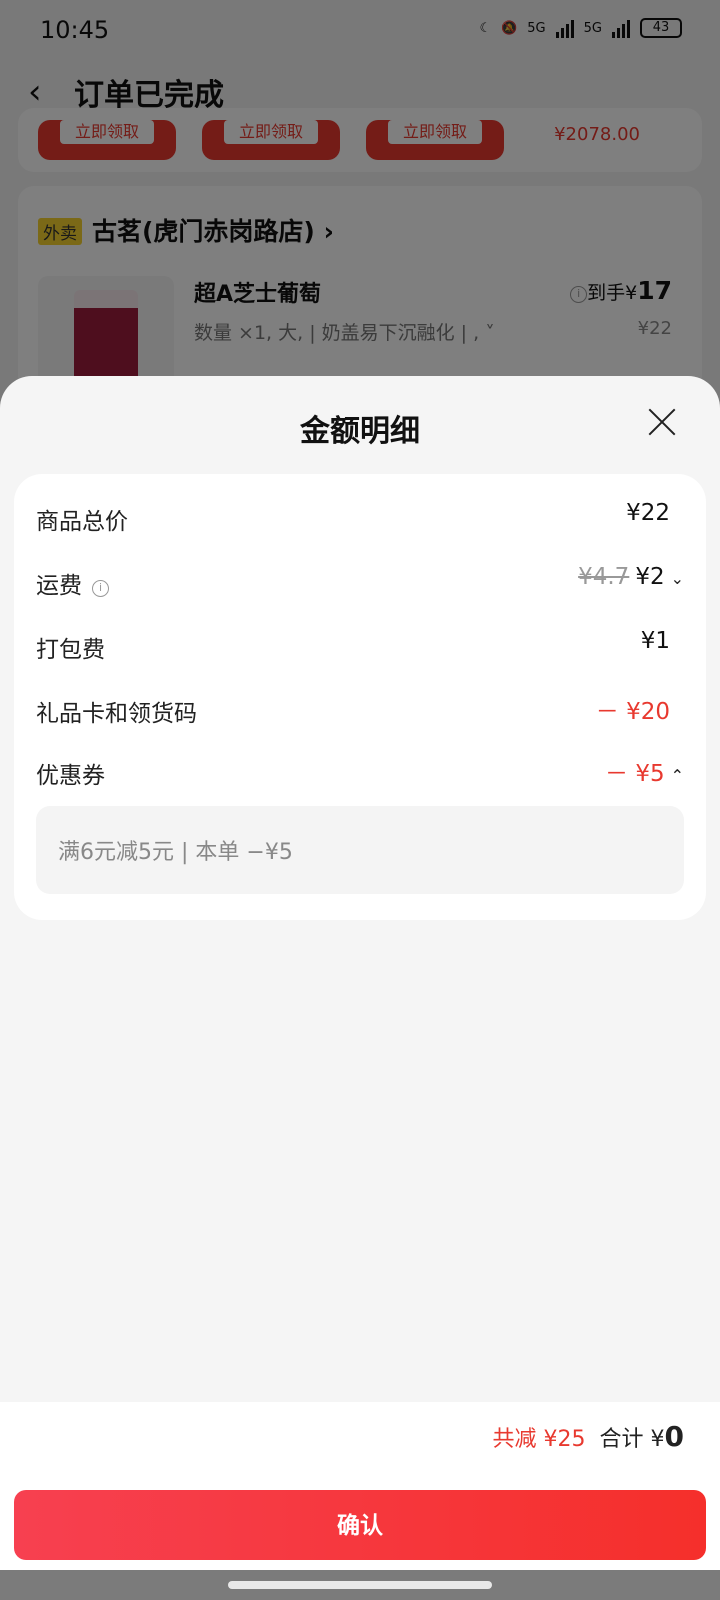 This screenshot has height=1600, width=720. Describe the element at coordinates (360, 431) in the screenshot. I see `sheet-title: 金额明细` at that location.